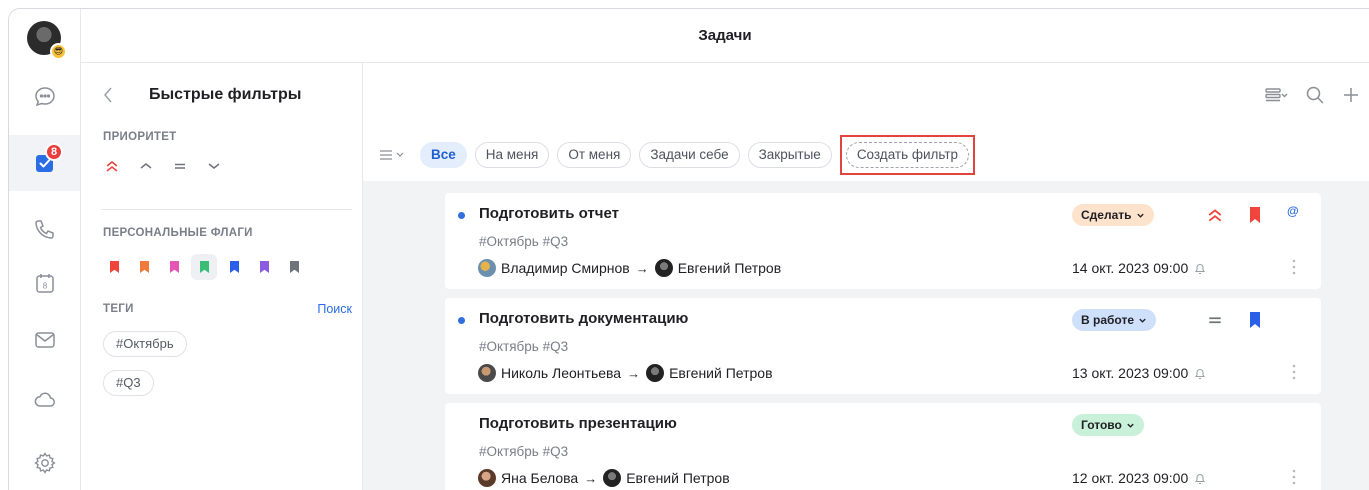  Describe the element at coordinates (1351, 95) in the screenshot. I see `plus-icon` at that location.